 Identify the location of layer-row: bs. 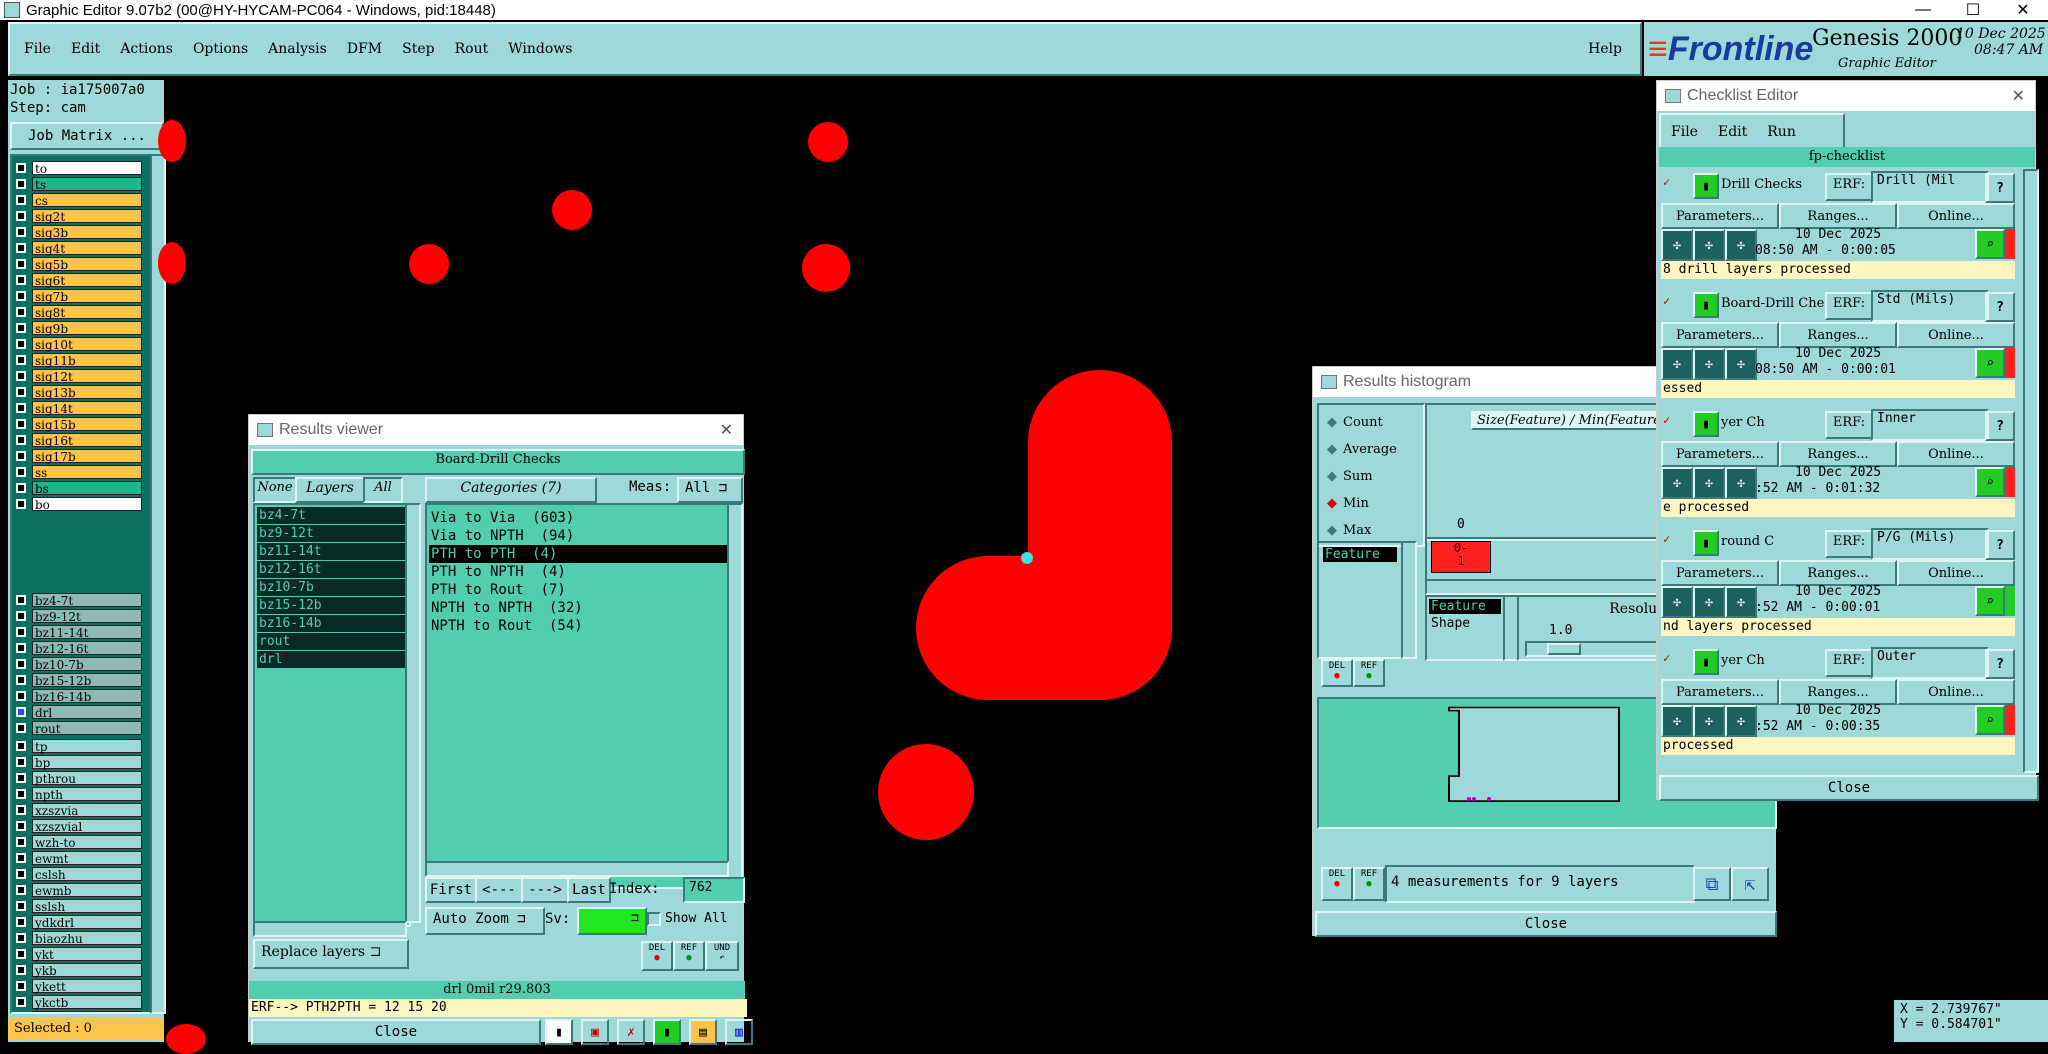
(77, 488).